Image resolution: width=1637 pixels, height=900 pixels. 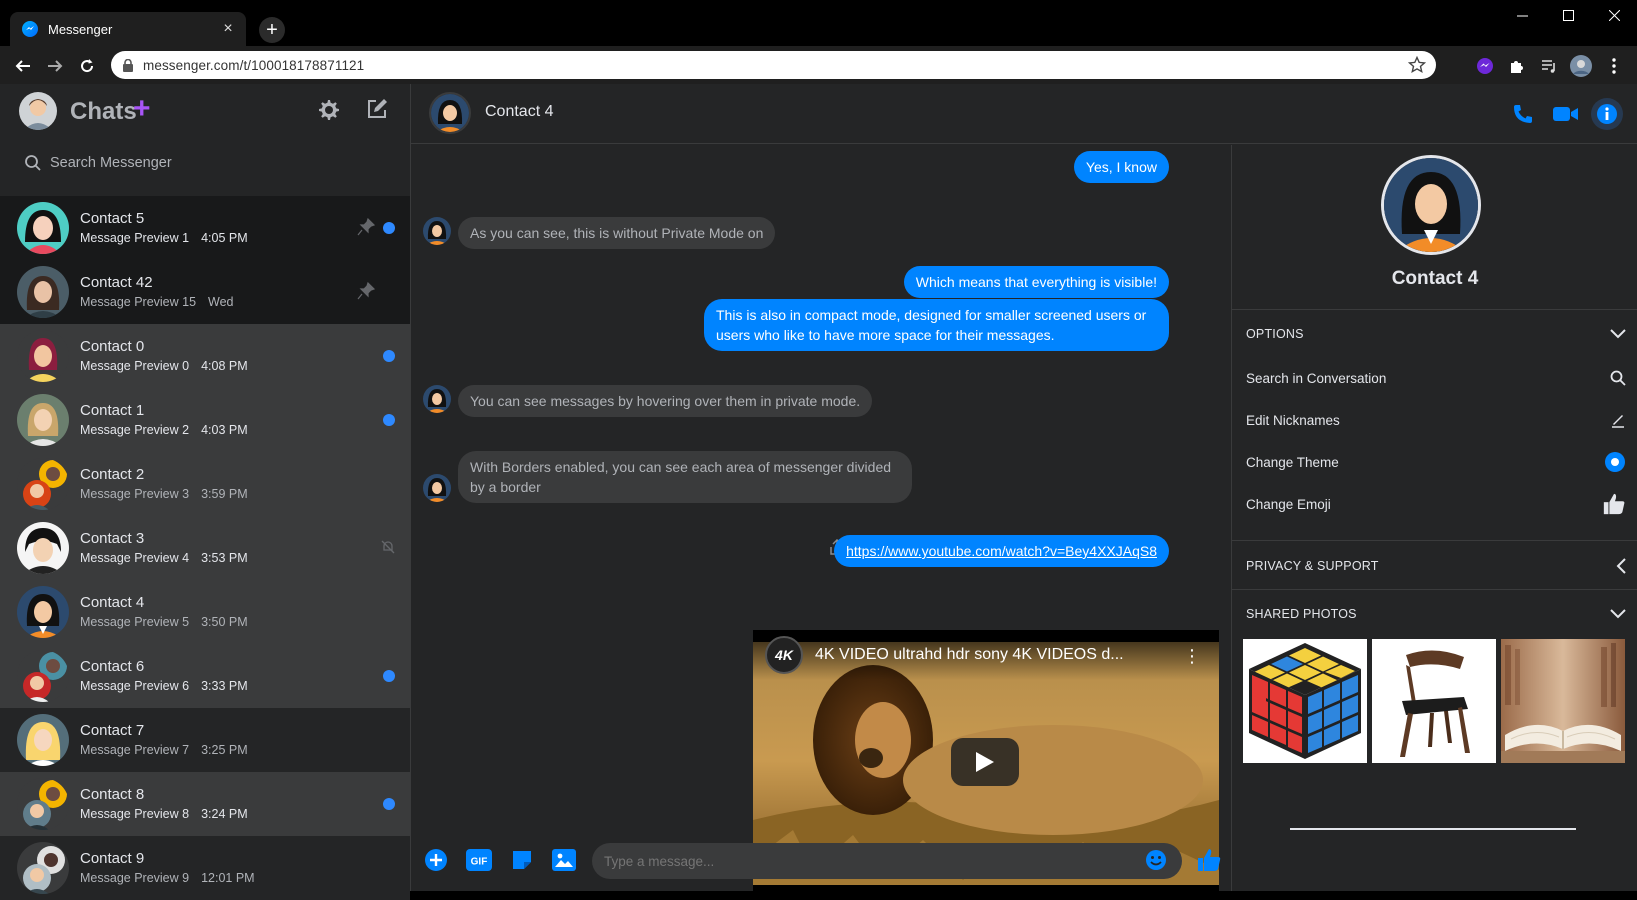 I want to click on contact-row: Contact 1 Message Preview 2 4:03 PM, so click(x=205, y=420).